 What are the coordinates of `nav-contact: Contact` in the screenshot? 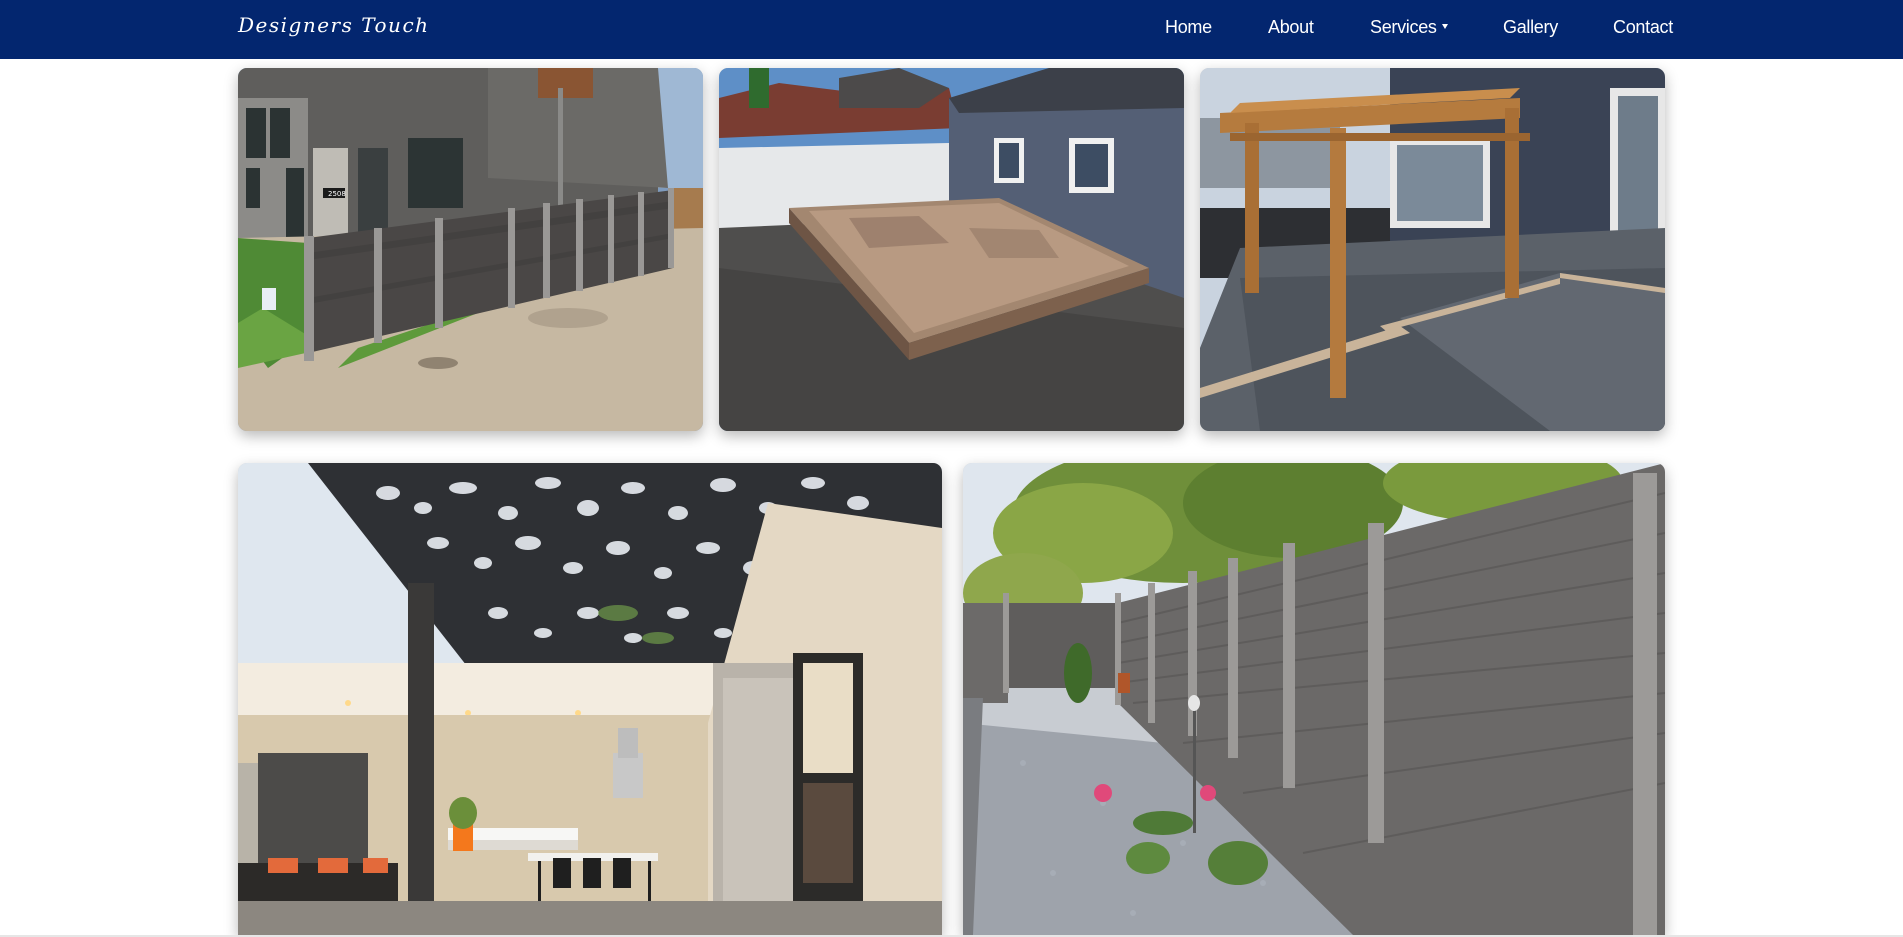 It's located at (1643, 27).